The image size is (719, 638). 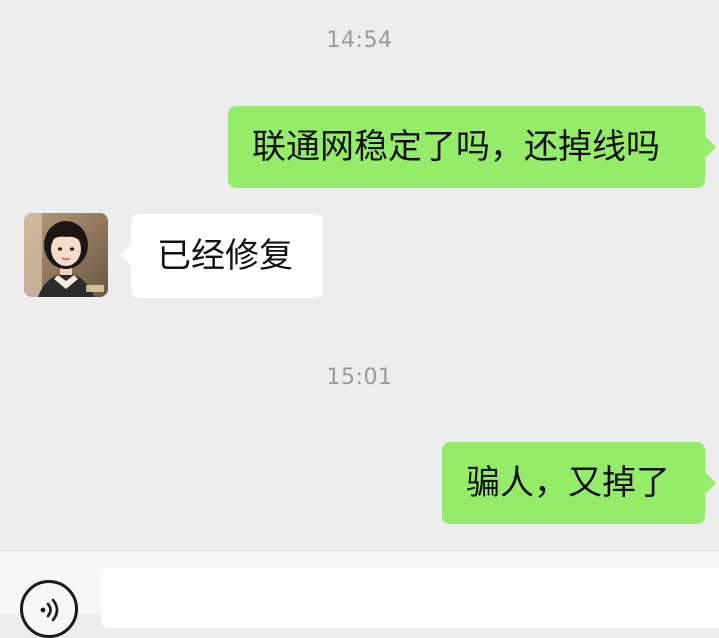 I want to click on message-text: 已经修复, so click(x=225, y=256).